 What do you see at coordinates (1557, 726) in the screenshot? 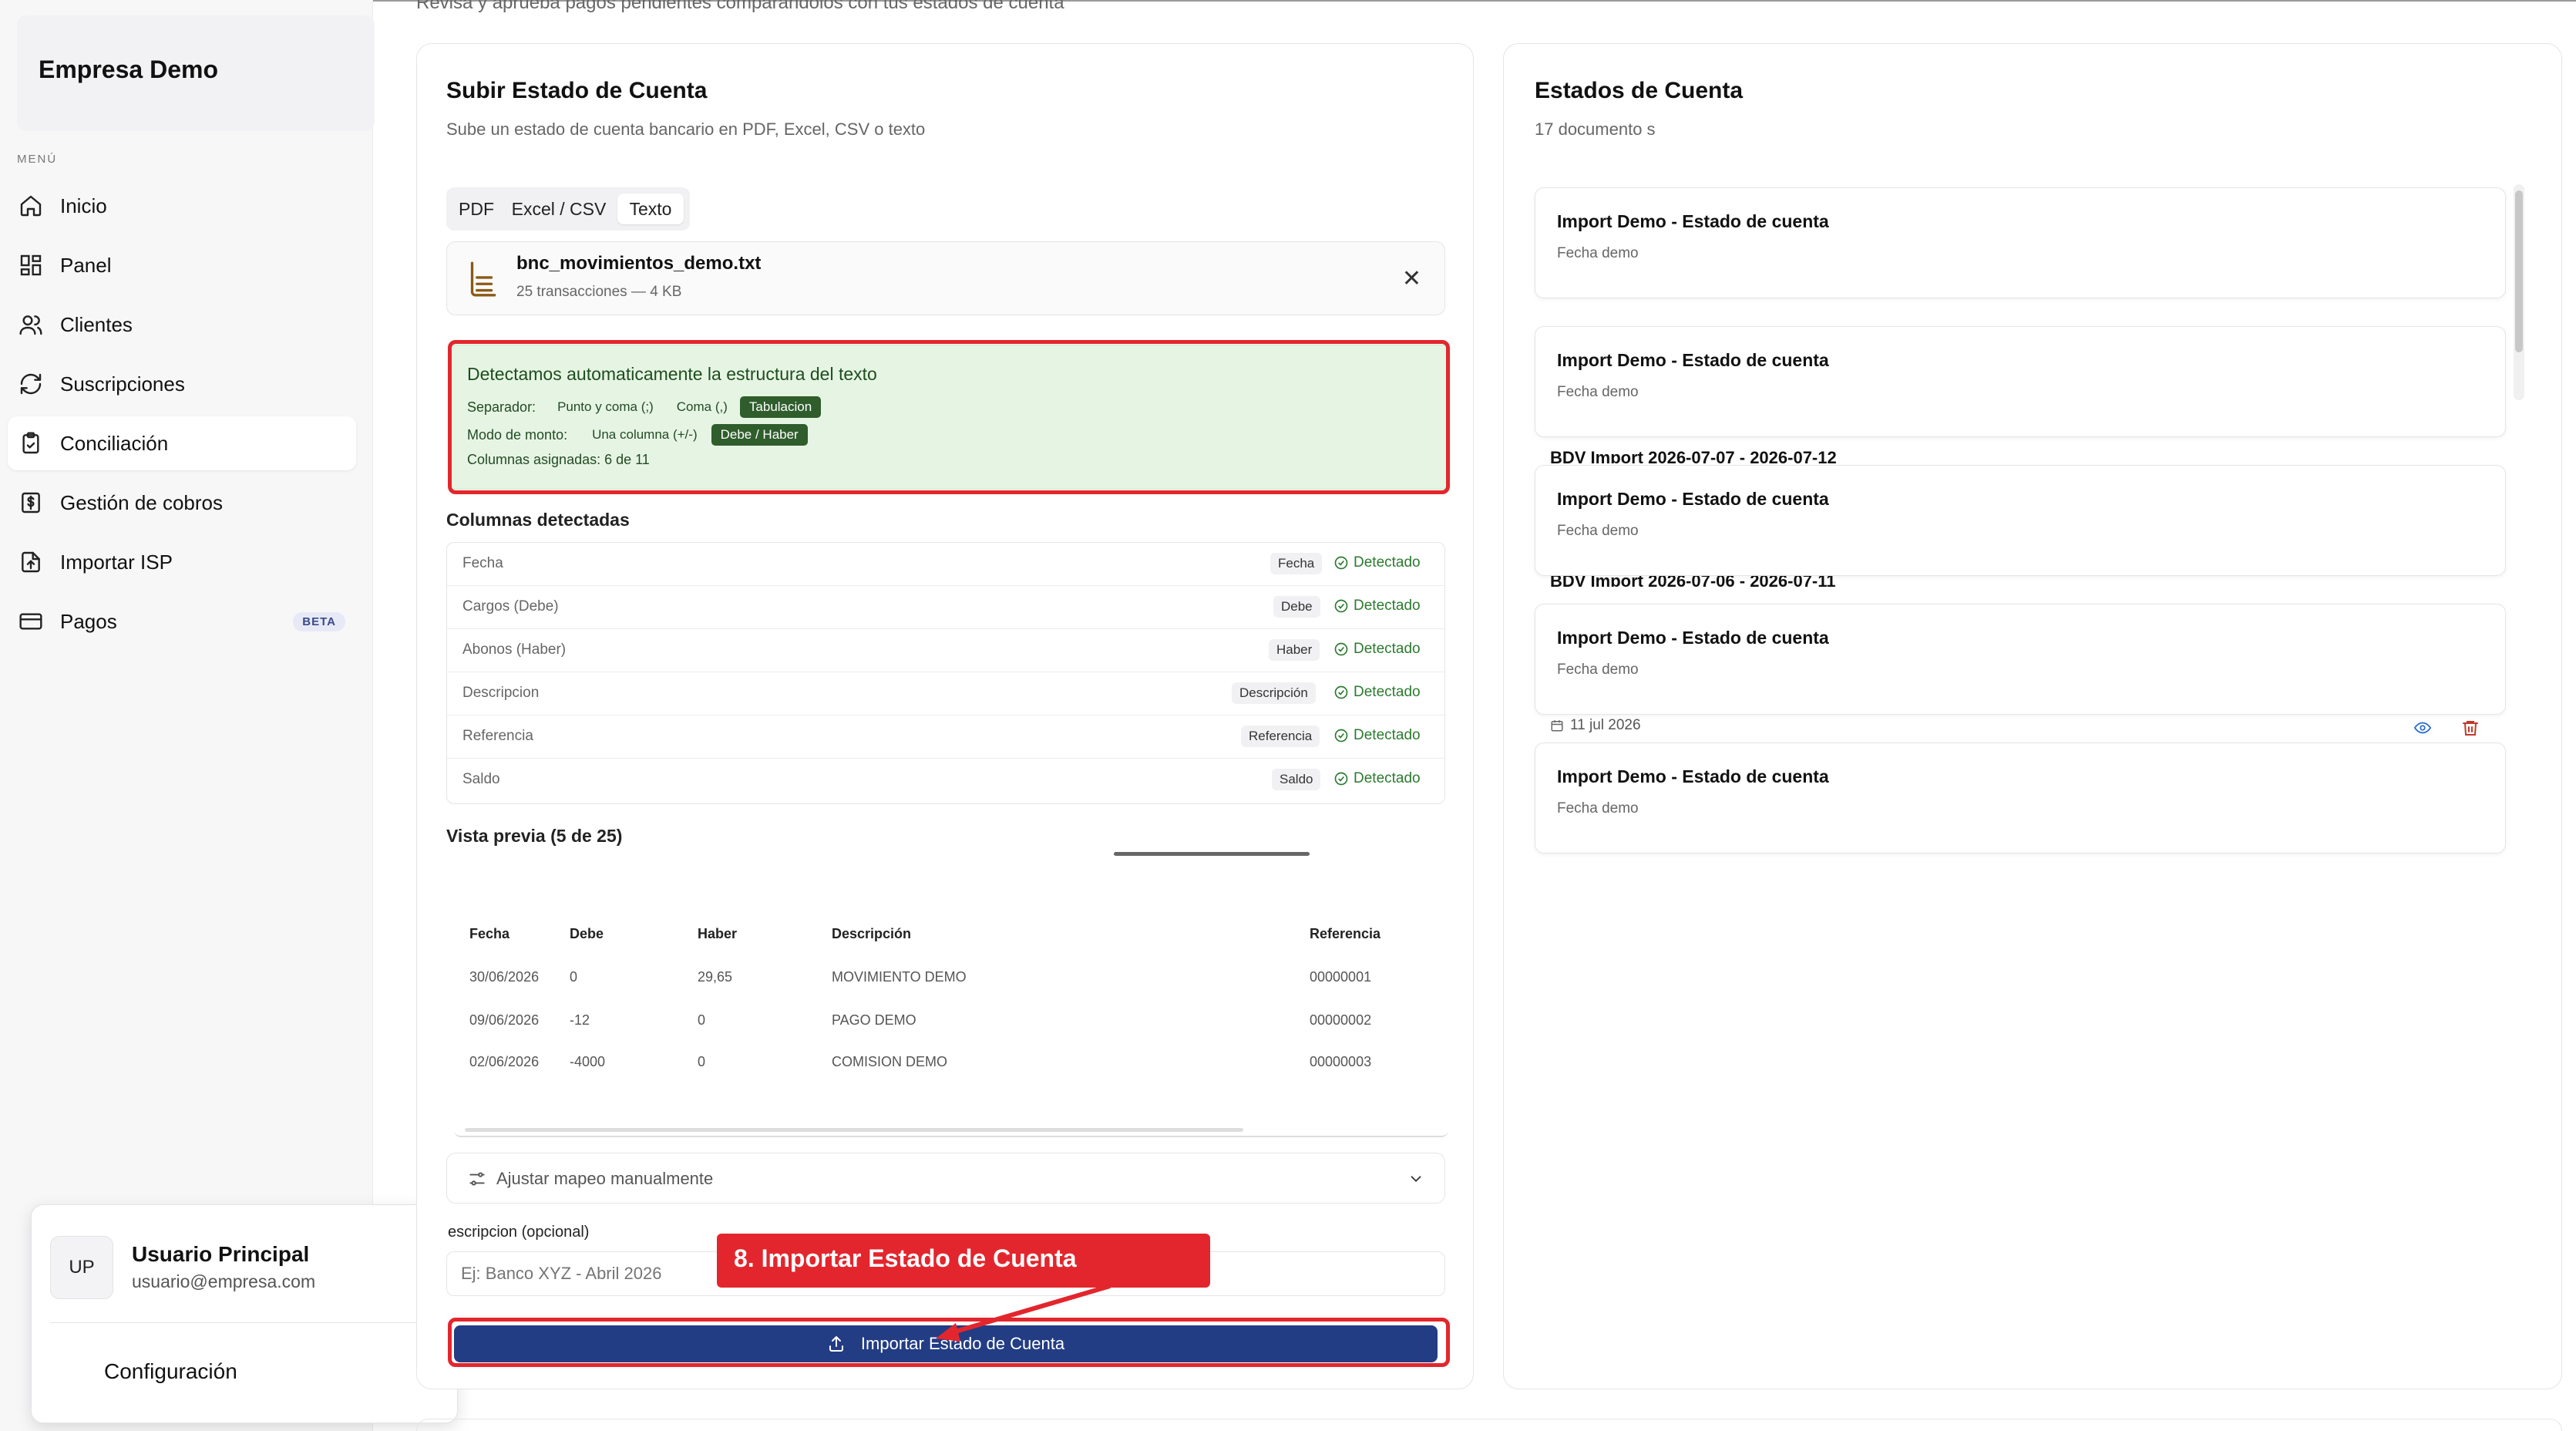
I see `calendar-icon` at bounding box center [1557, 726].